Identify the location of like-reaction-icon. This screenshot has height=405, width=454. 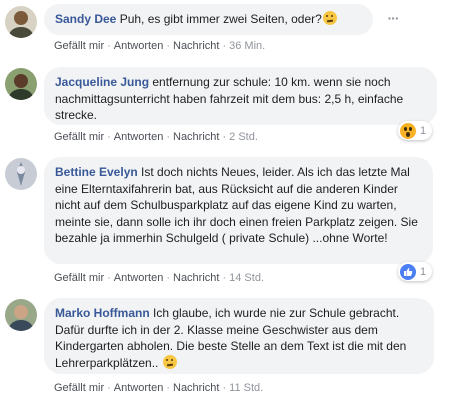
(408, 271).